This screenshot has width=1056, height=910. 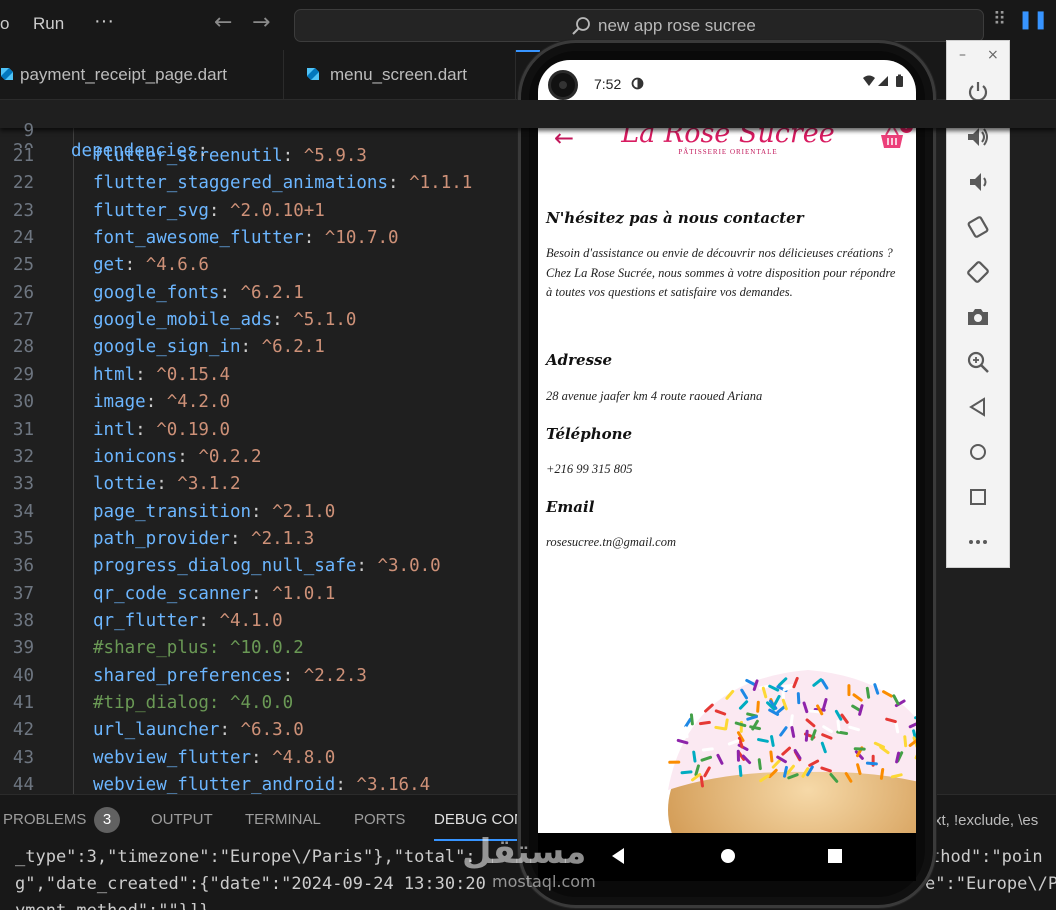 What do you see at coordinates (990, 884) in the screenshot?
I see `debug-output-line: e":"Europe\/P` at bounding box center [990, 884].